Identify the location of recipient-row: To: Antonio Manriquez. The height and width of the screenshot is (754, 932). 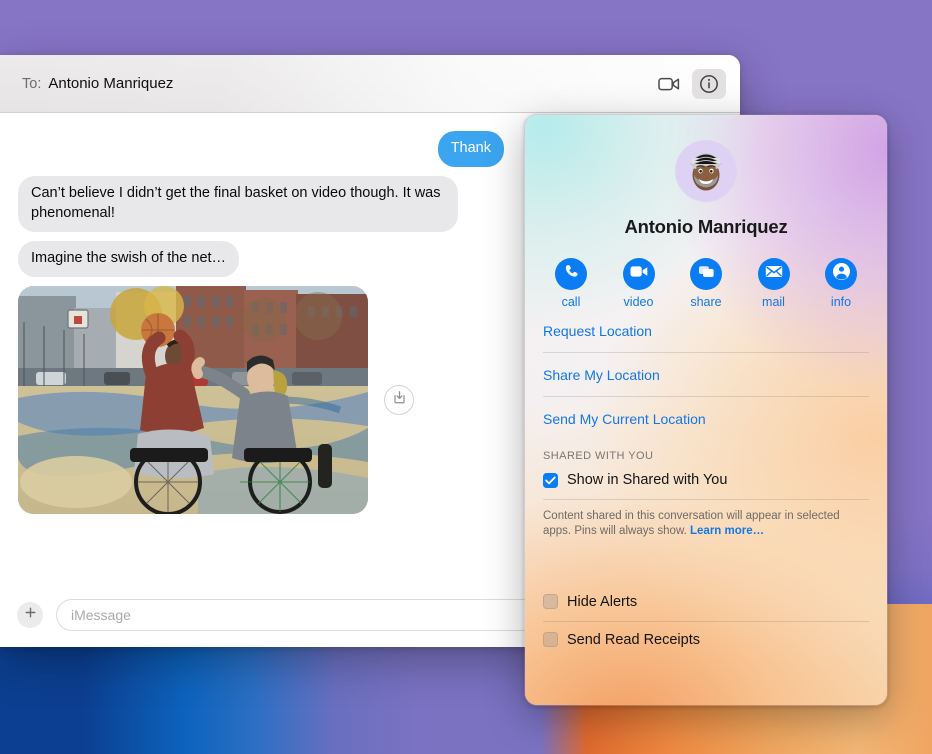
(86, 83).